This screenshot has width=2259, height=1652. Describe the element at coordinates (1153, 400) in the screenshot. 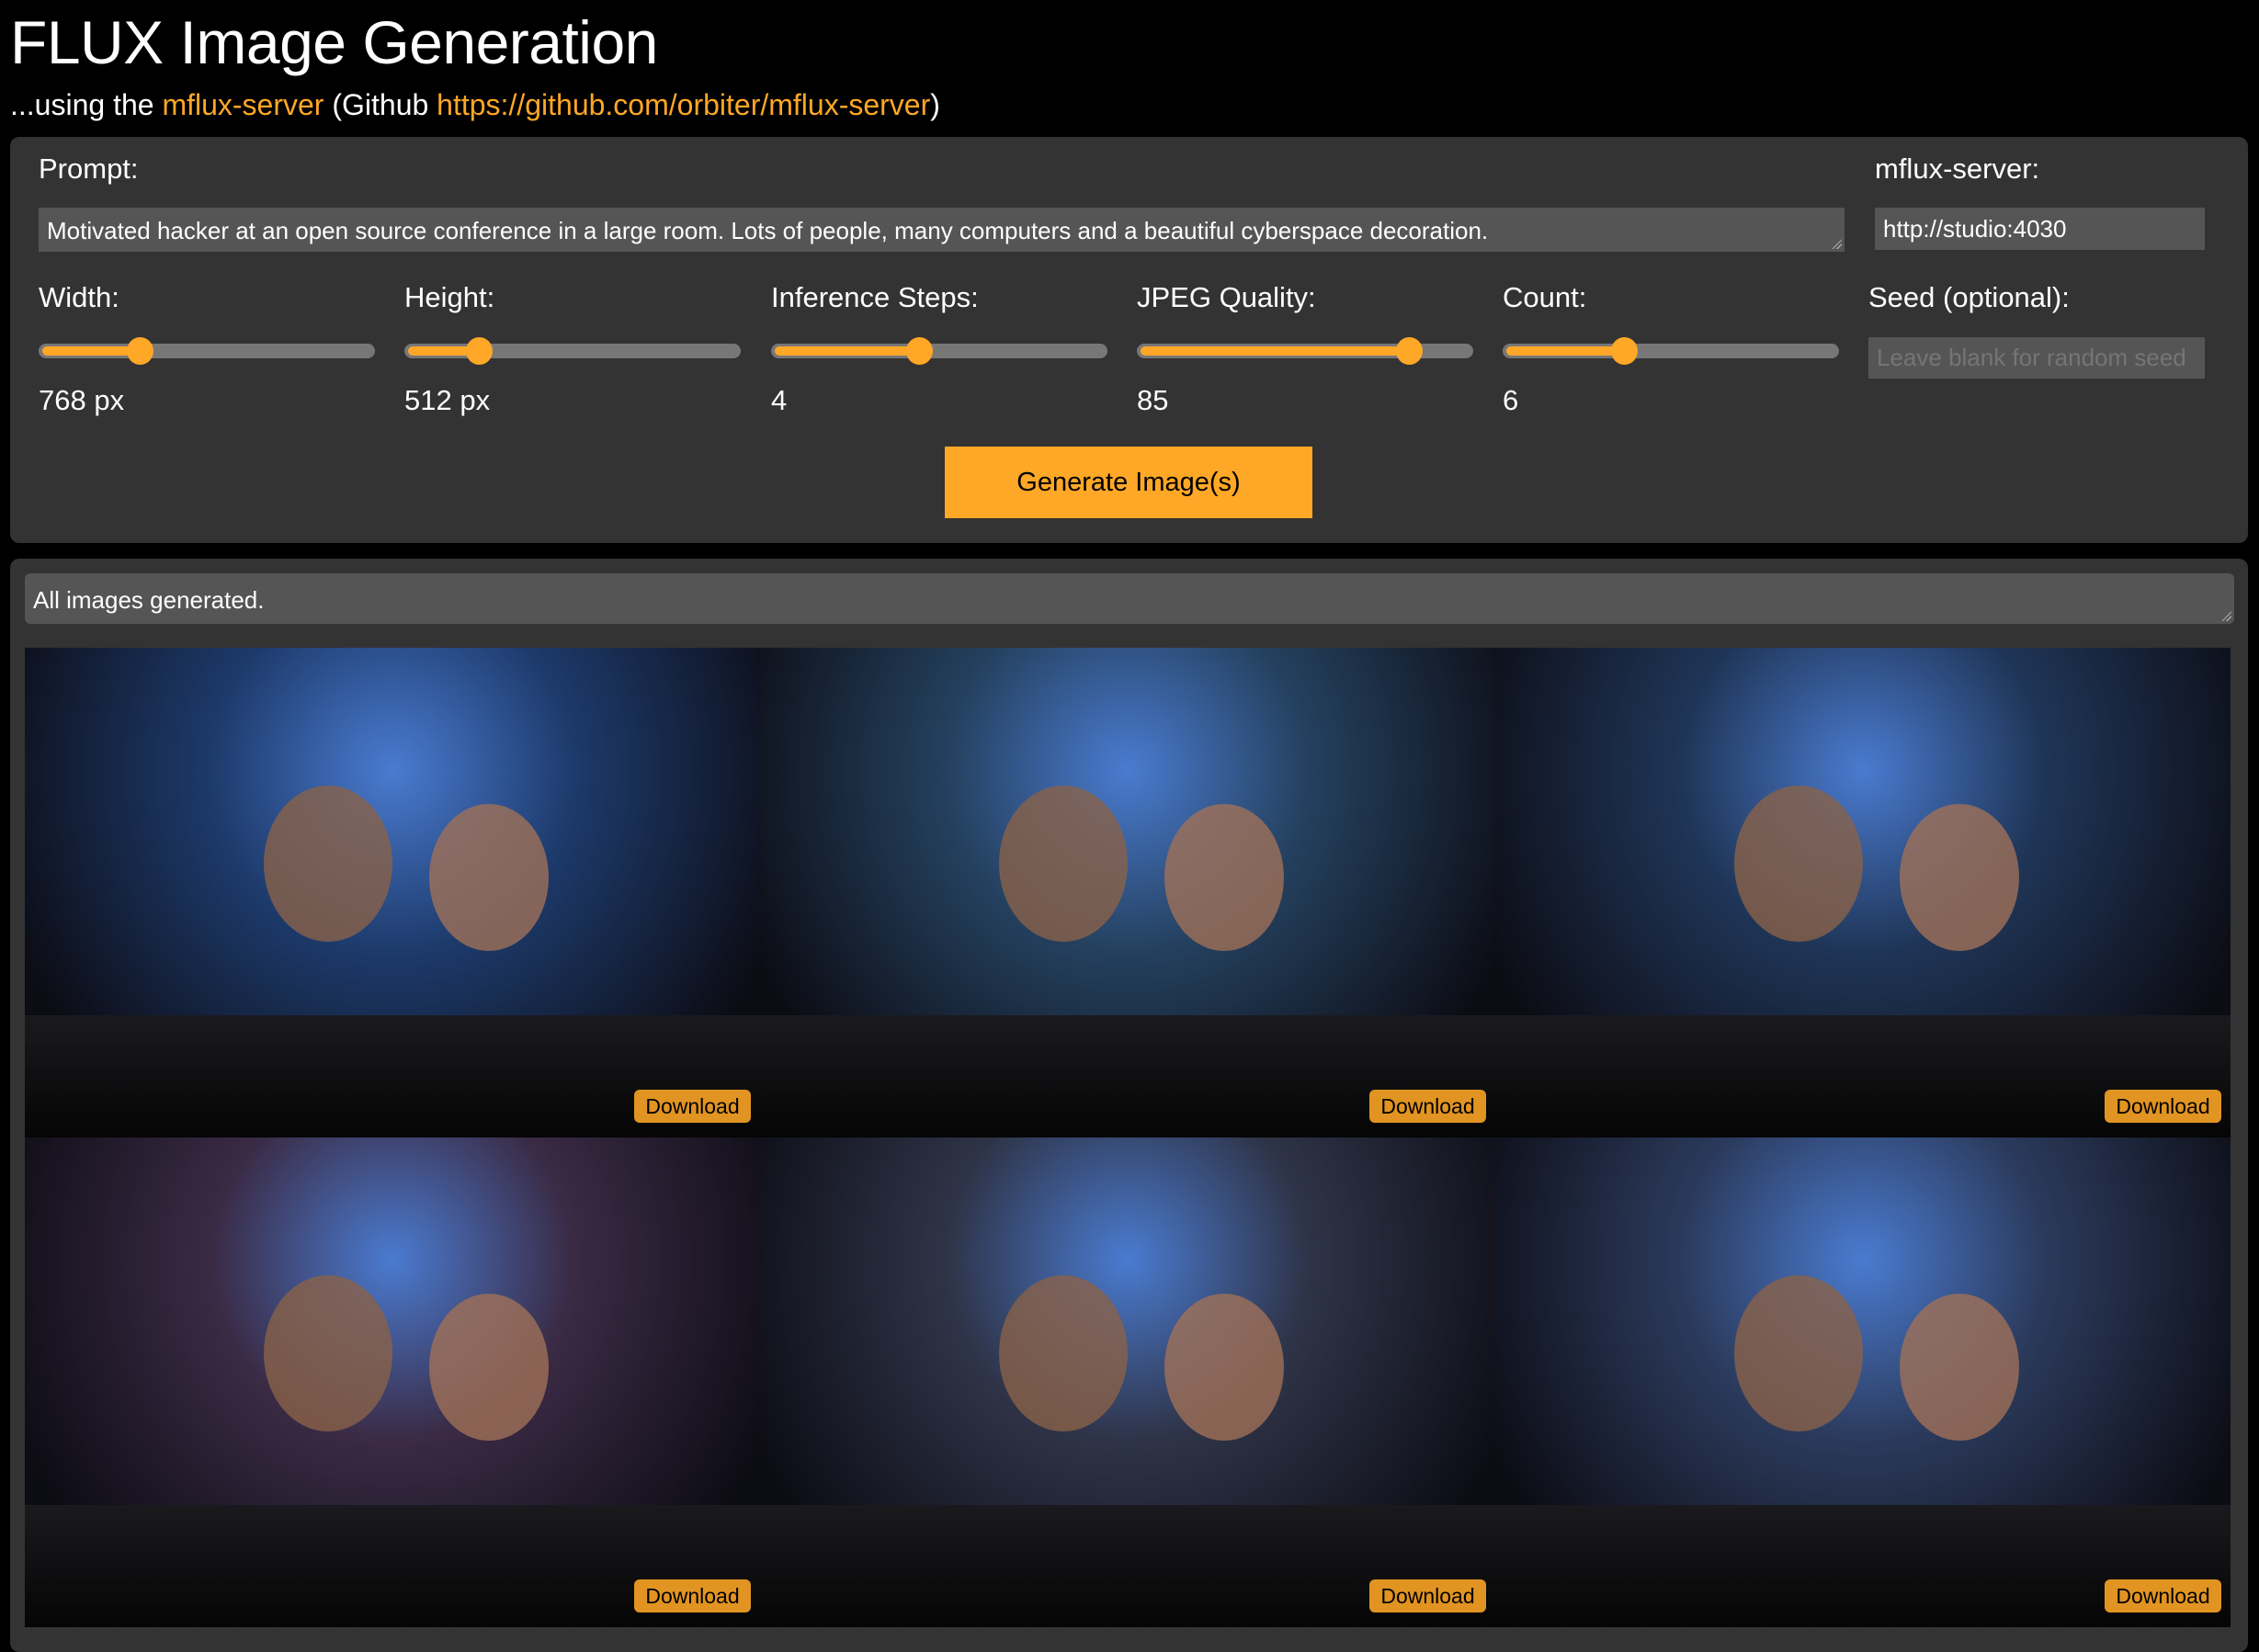

I see `slider-value: 85` at that location.